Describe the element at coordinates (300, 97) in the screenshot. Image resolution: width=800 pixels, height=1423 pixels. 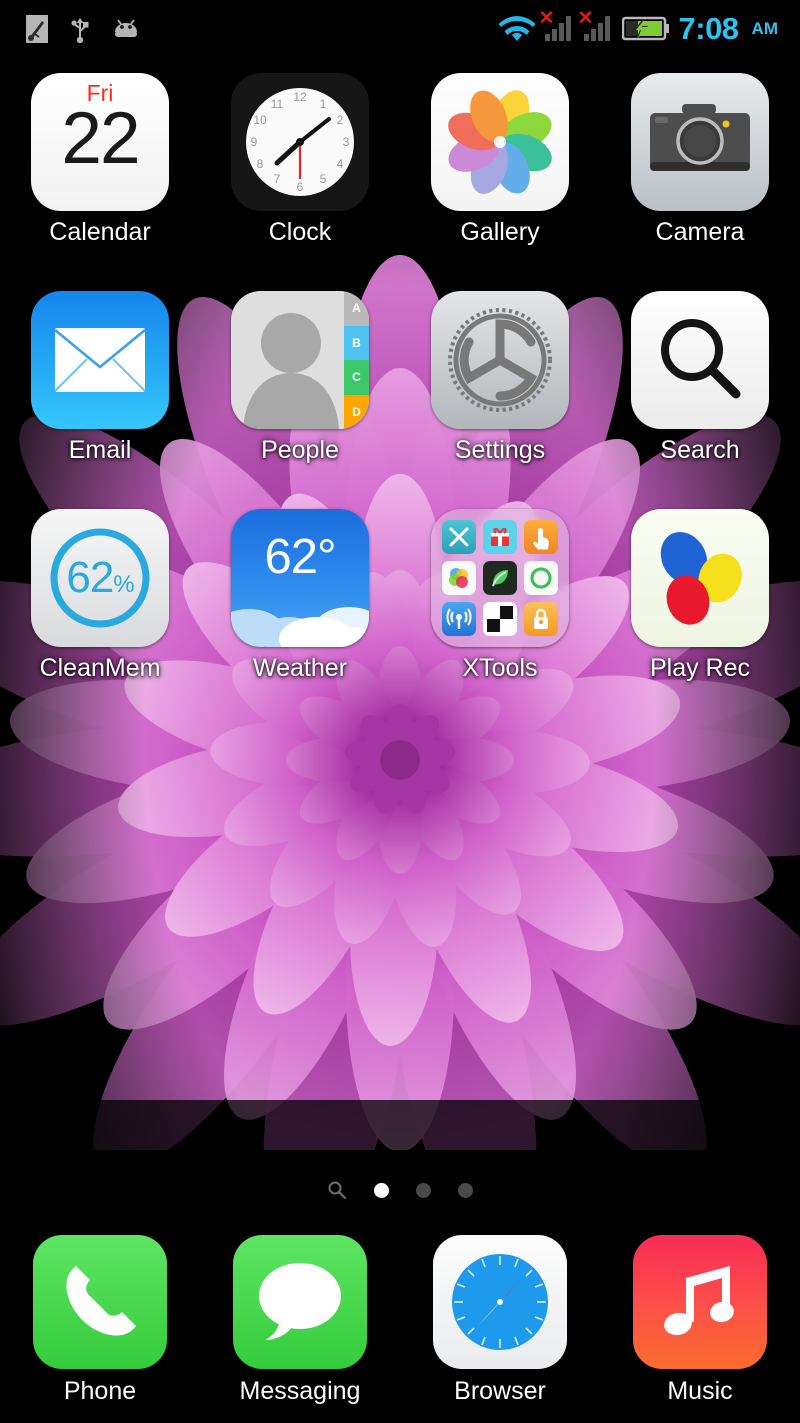
I see `svg-text: 12` at that location.